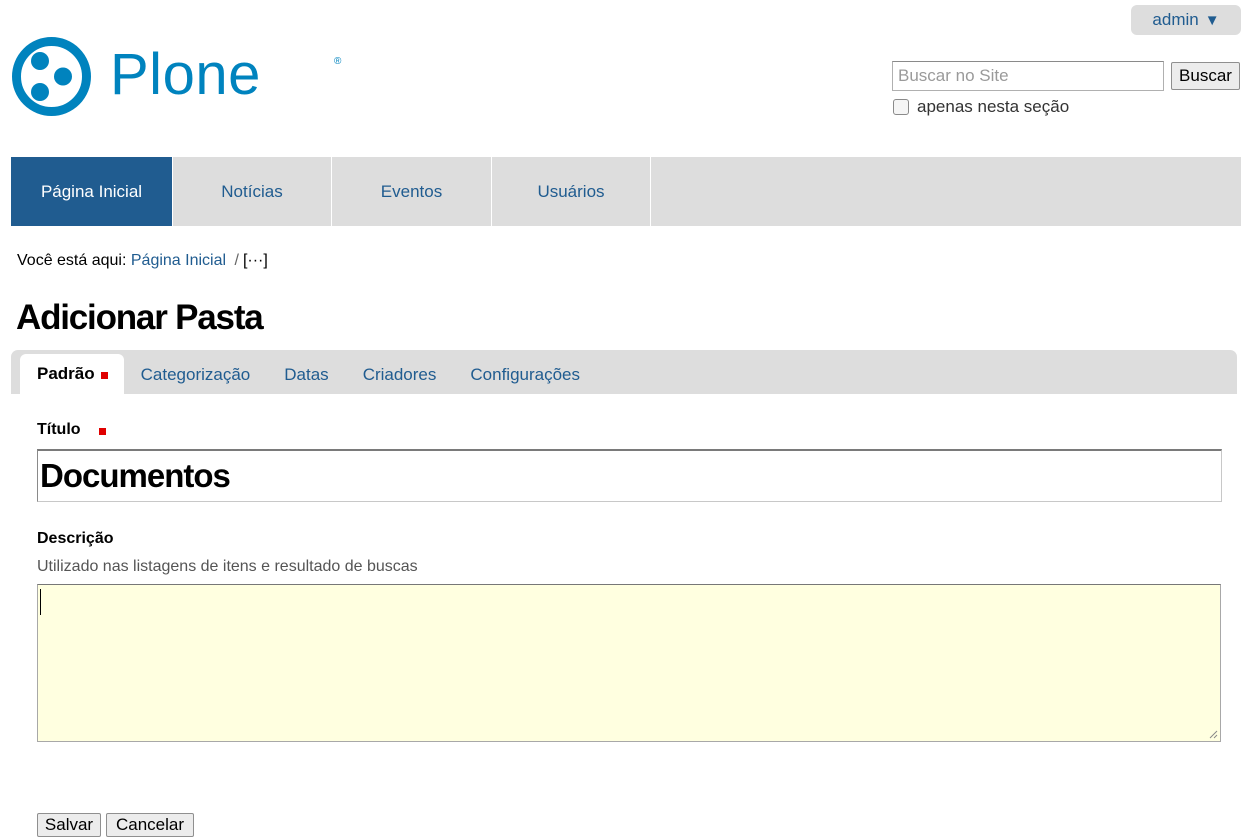 The height and width of the screenshot is (837, 1247). I want to click on nav-item-eventos: Eventos, so click(412, 191).